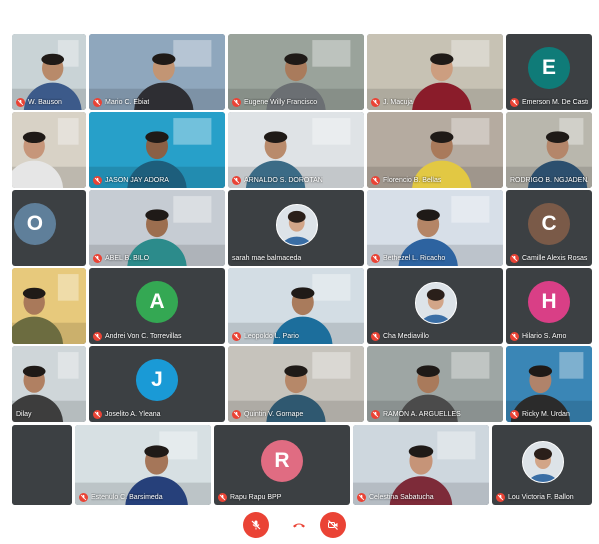 The height and width of the screenshot is (544, 599). Describe the element at coordinates (555, 102) in the screenshot. I see `participant-name: Emerson M. De Castro` at that location.